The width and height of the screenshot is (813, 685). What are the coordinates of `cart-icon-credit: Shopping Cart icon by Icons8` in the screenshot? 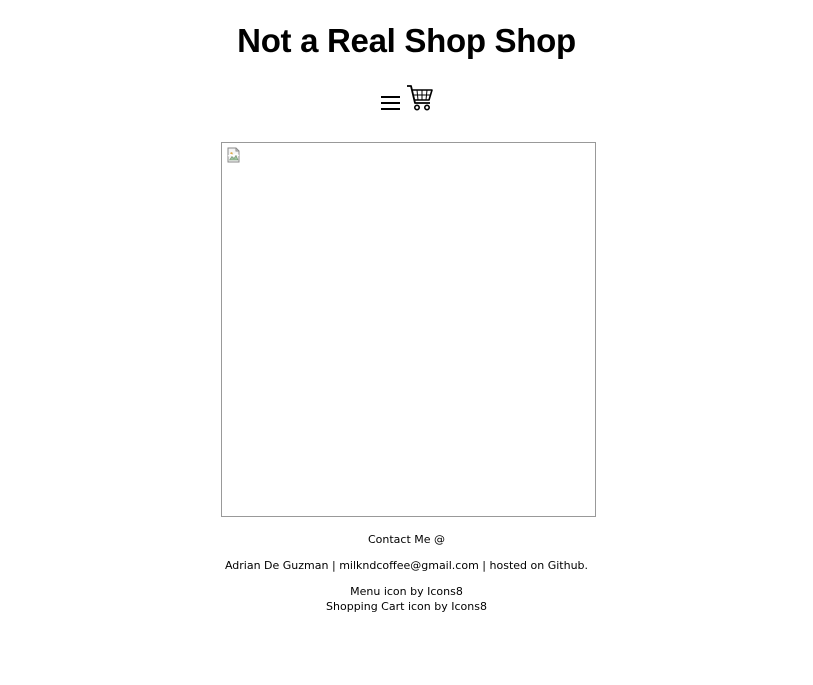 It's located at (406, 606).